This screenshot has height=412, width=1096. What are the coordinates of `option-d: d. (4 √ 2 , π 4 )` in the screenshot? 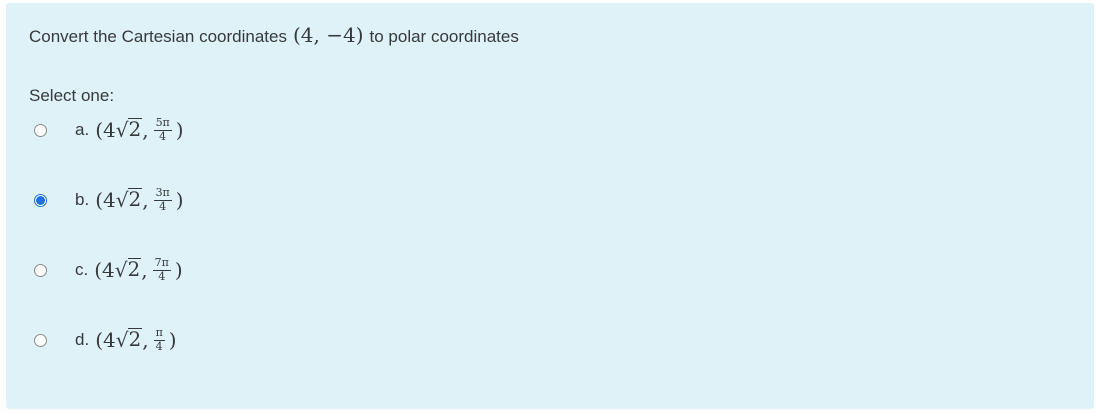 It's located at (105, 340).